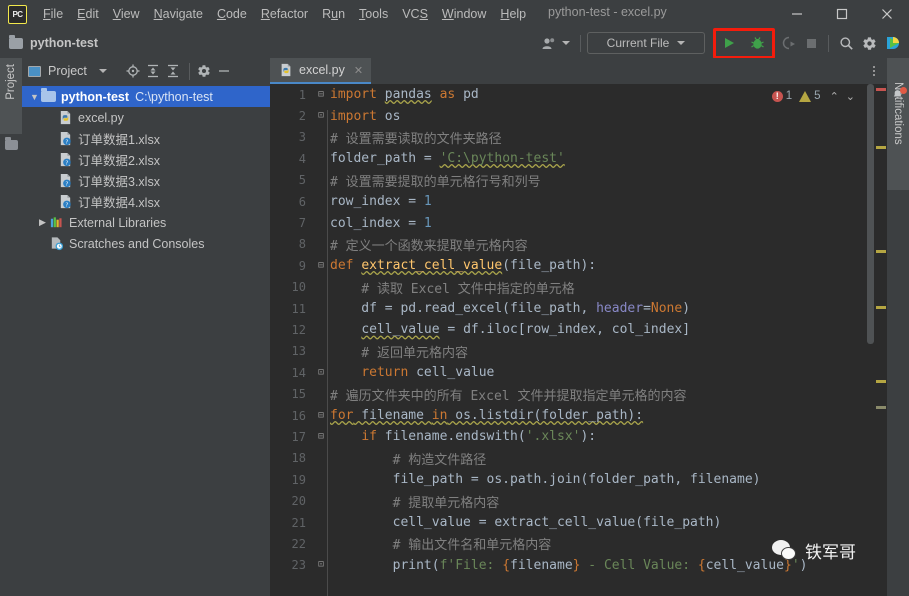 Image resolution: width=909 pixels, height=596 pixels. Describe the element at coordinates (118, 222) in the screenshot. I see `tree-item-label: External Libraries` at that location.